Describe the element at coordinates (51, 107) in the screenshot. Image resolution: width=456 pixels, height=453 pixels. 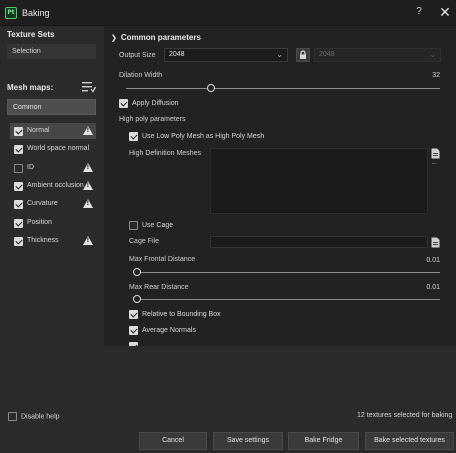
I see `common-tab: Common` at that location.